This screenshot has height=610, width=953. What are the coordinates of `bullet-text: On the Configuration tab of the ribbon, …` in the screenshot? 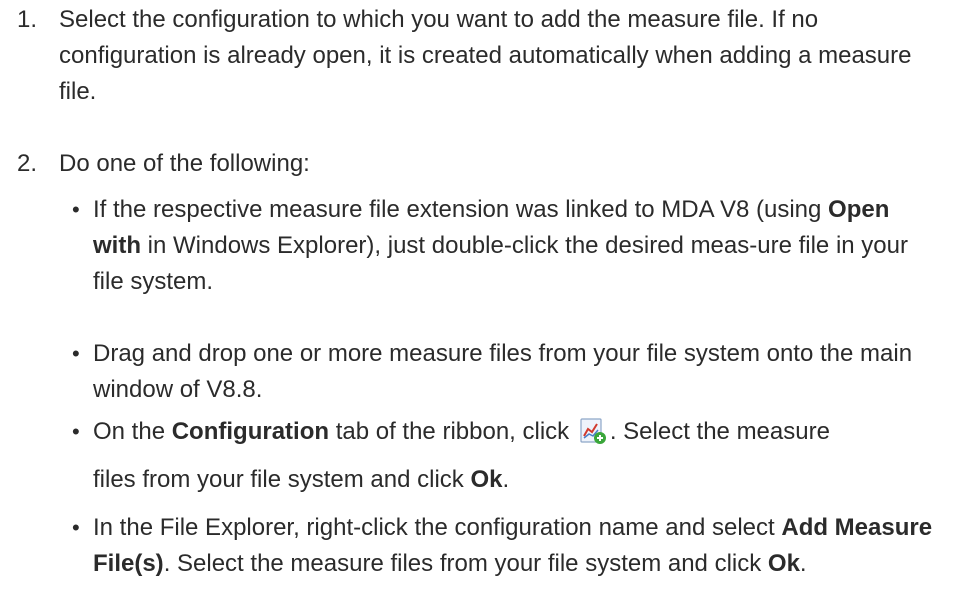 It's located at (461, 455).